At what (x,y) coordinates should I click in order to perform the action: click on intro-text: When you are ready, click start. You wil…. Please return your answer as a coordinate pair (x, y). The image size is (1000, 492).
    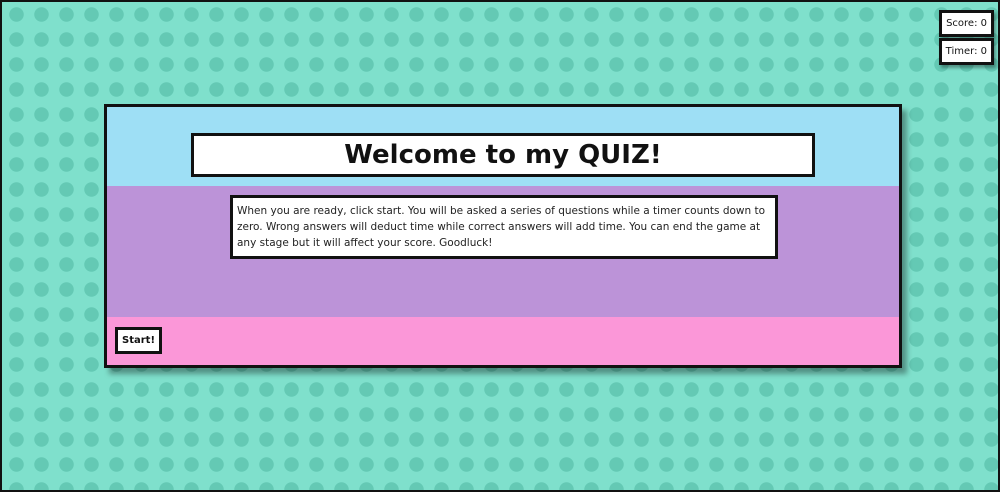
    Looking at the image, I should click on (504, 227).